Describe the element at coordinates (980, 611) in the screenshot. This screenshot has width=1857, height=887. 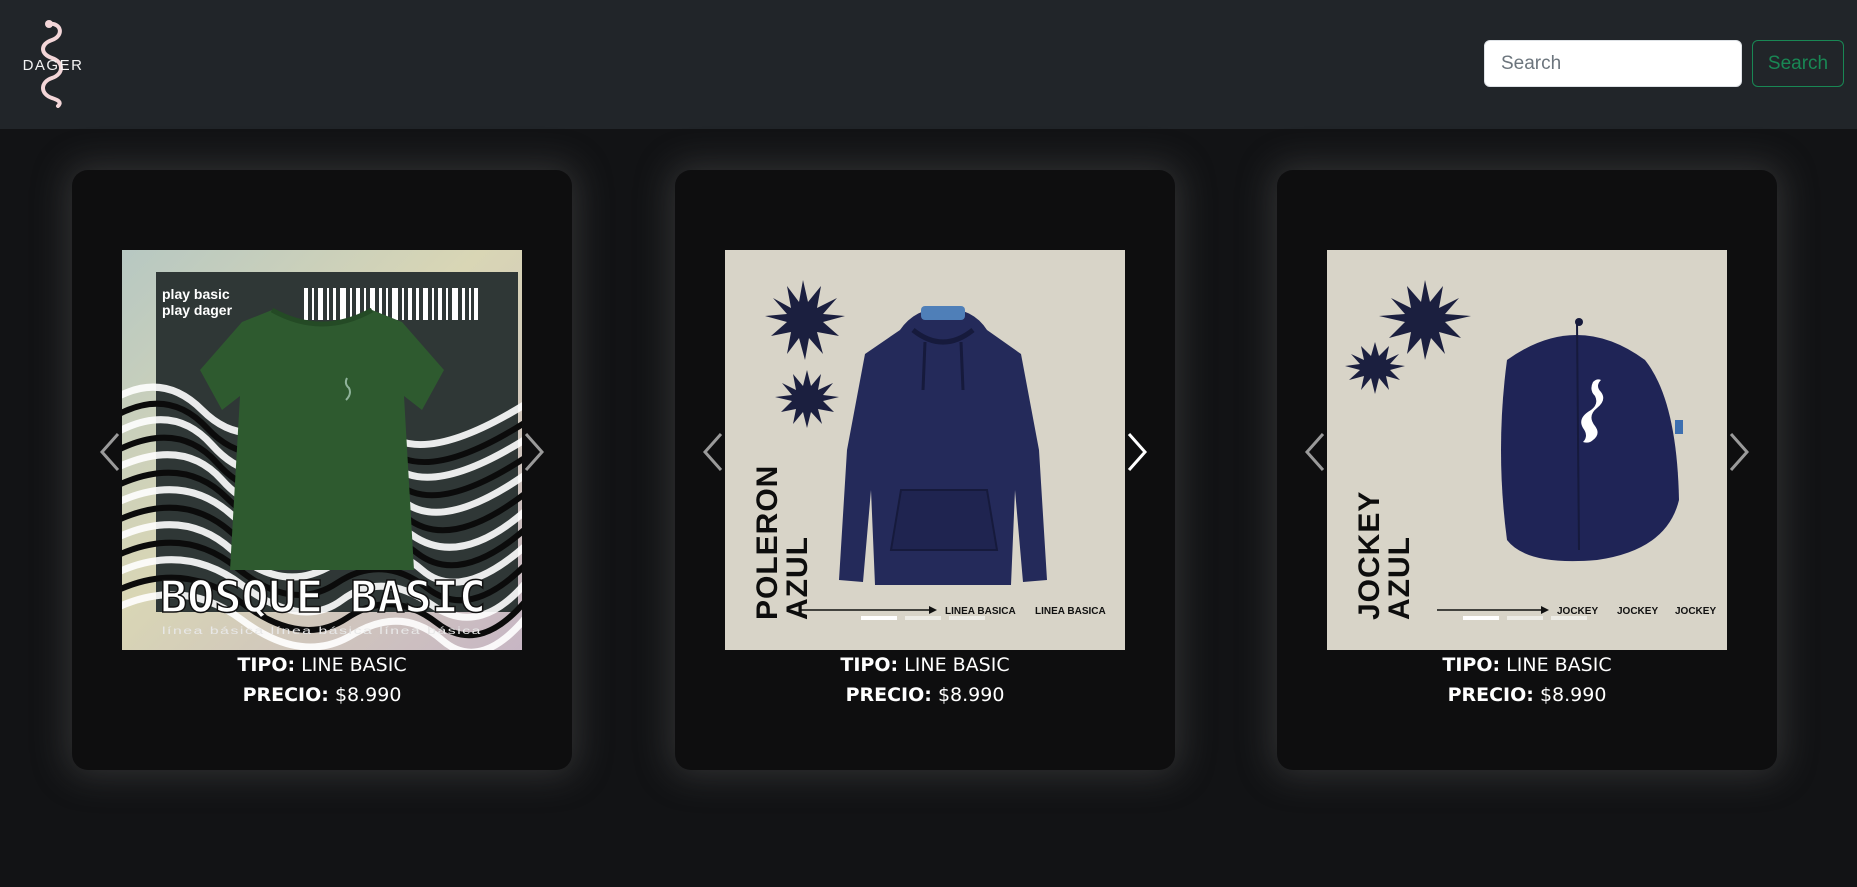
I see `image-footer-1: LINEA BASICA` at that location.